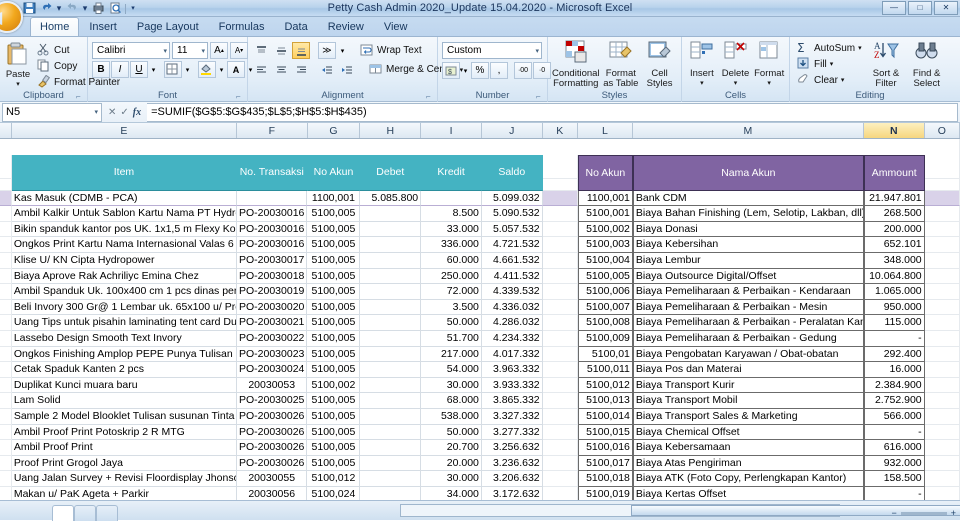 This screenshot has height=521, width=960. I want to click on cell-kredit: 20.700, so click(451, 448).